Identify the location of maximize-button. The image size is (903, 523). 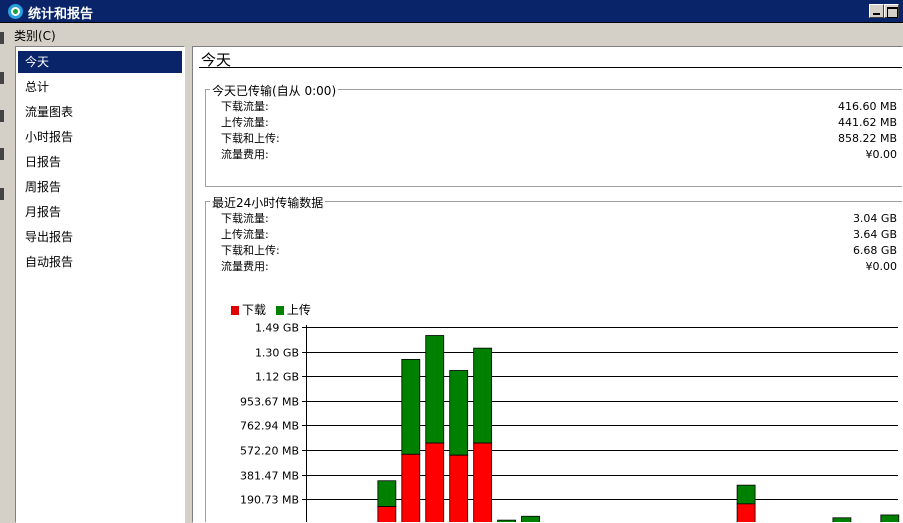
(891, 11).